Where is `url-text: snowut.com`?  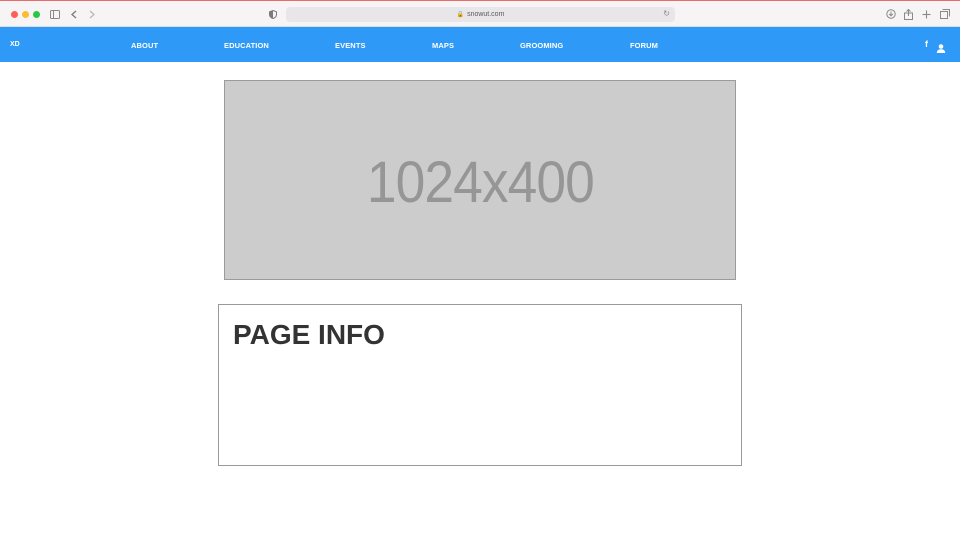 url-text: snowut.com is located at coordinates (486, 14).